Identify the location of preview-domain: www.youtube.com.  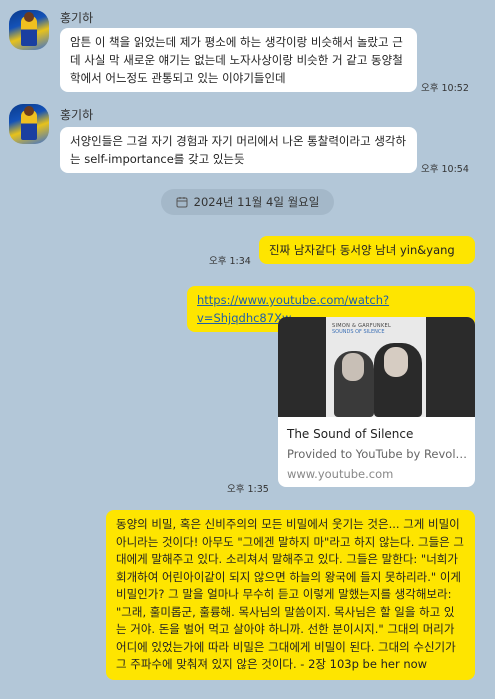
(340, 474).